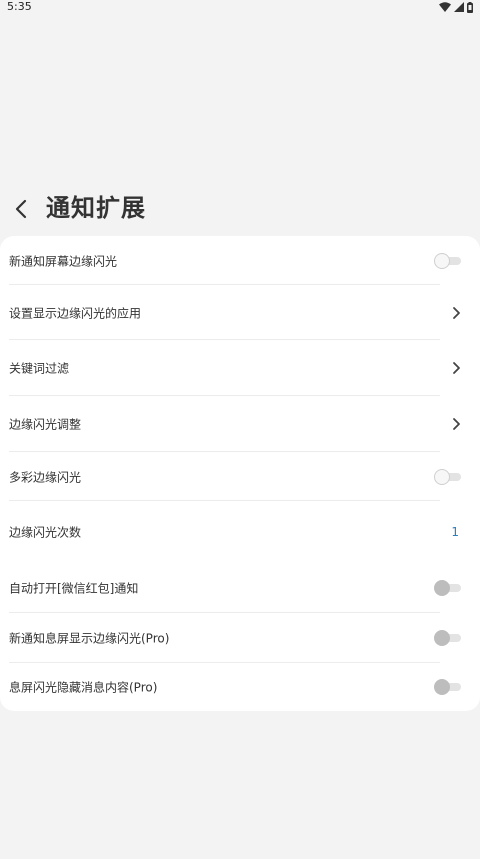 Image resolution: width=480 pixels, height=859 pixels. I want to click on wifi-icon, so click(445, 7).